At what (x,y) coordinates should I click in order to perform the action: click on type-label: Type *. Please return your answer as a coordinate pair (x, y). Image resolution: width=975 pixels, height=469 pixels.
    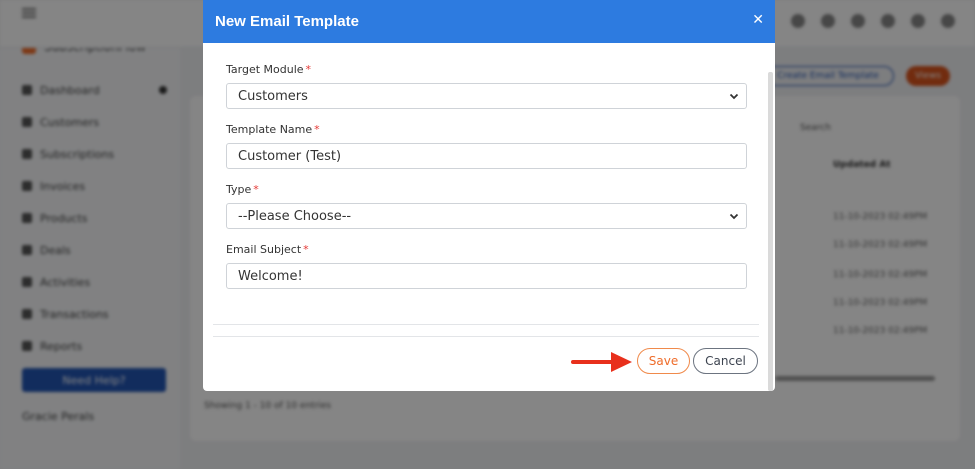
    Looking at the image, I should click on (242, 189).